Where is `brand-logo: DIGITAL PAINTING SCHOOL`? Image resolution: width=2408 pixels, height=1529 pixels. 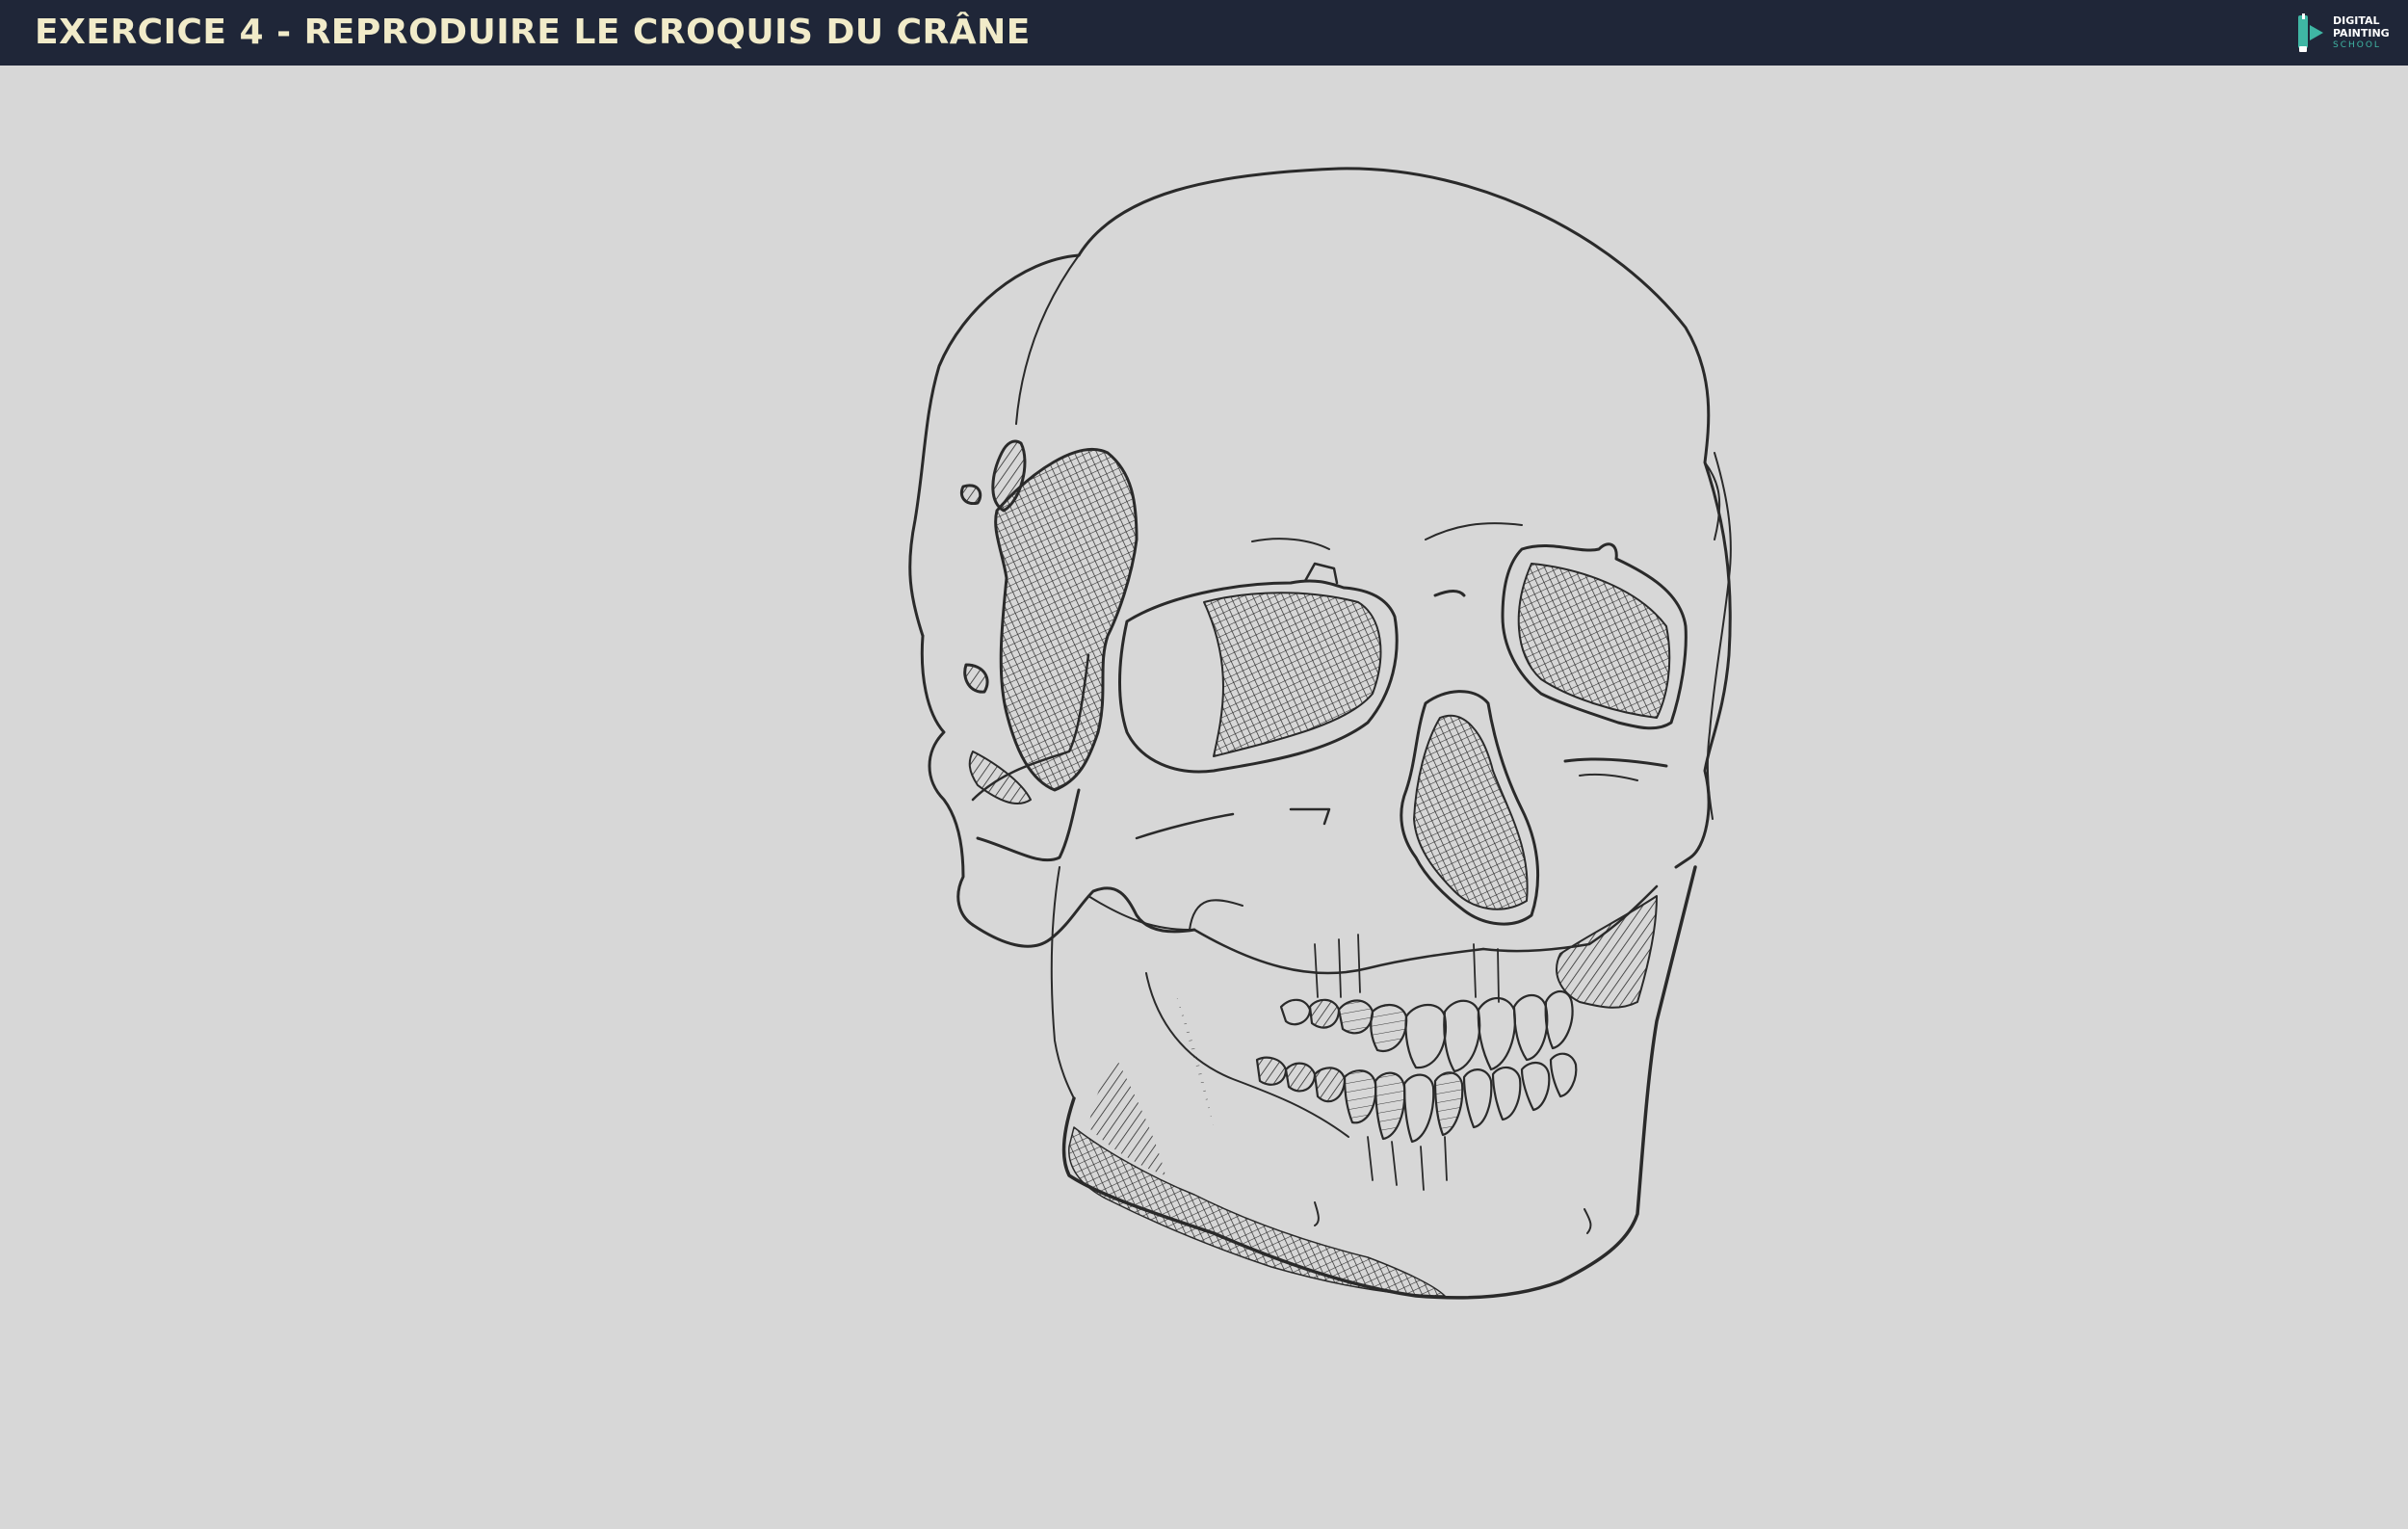 brand-logo: DIGITAL PAINTING SCHOOL is located at coordinates (2342, 33).